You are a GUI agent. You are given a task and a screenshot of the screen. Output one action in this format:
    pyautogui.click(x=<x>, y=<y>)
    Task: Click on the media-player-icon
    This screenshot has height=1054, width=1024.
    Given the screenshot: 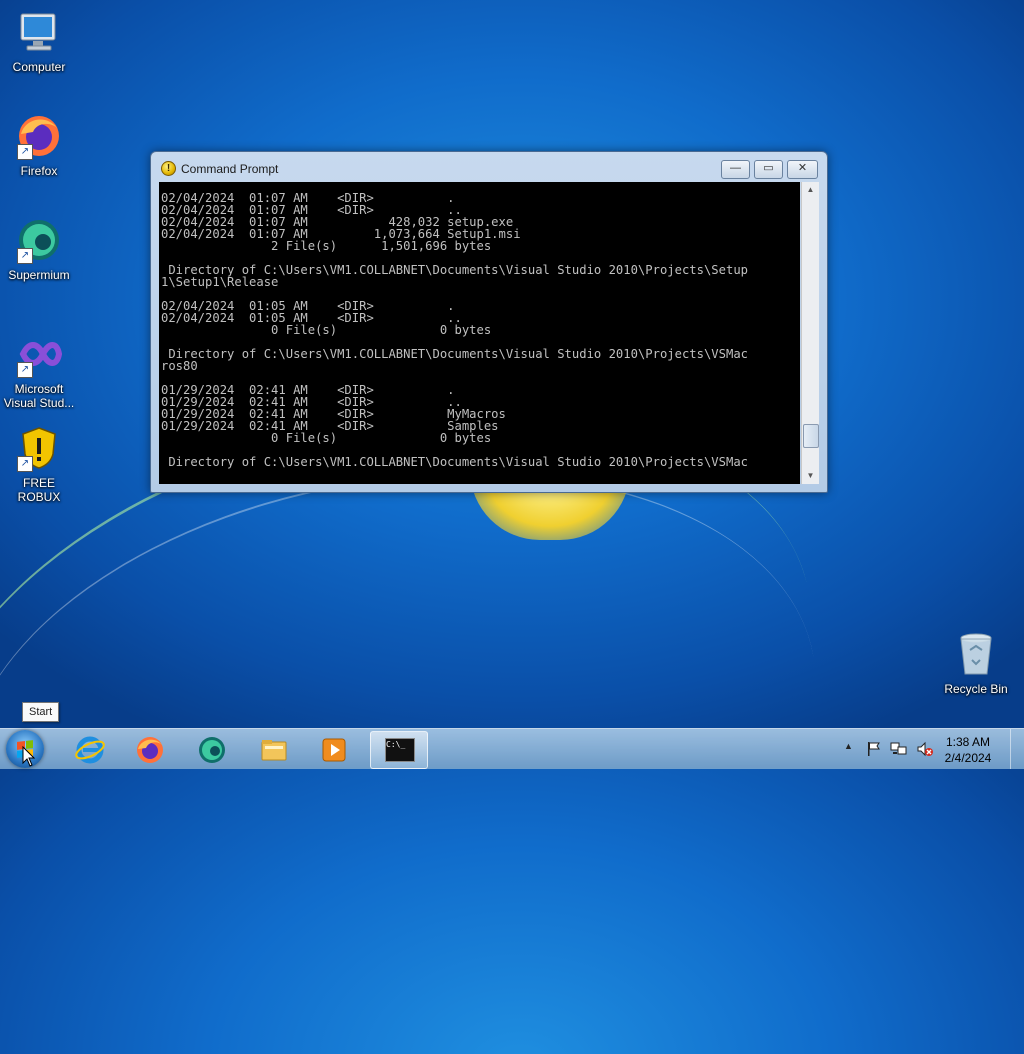 What is the action you would take?
    pyautogui.click(x=334, y=750)
    